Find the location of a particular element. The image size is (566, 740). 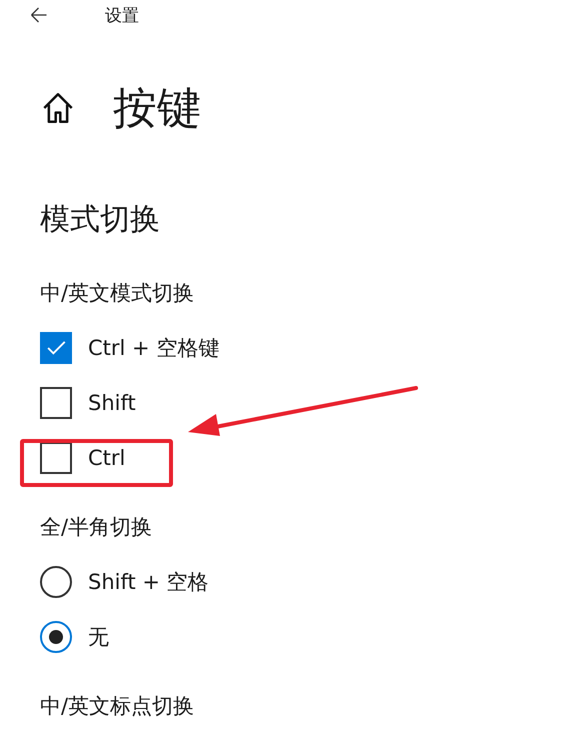

back-icon is located at coordinates (39, 15).